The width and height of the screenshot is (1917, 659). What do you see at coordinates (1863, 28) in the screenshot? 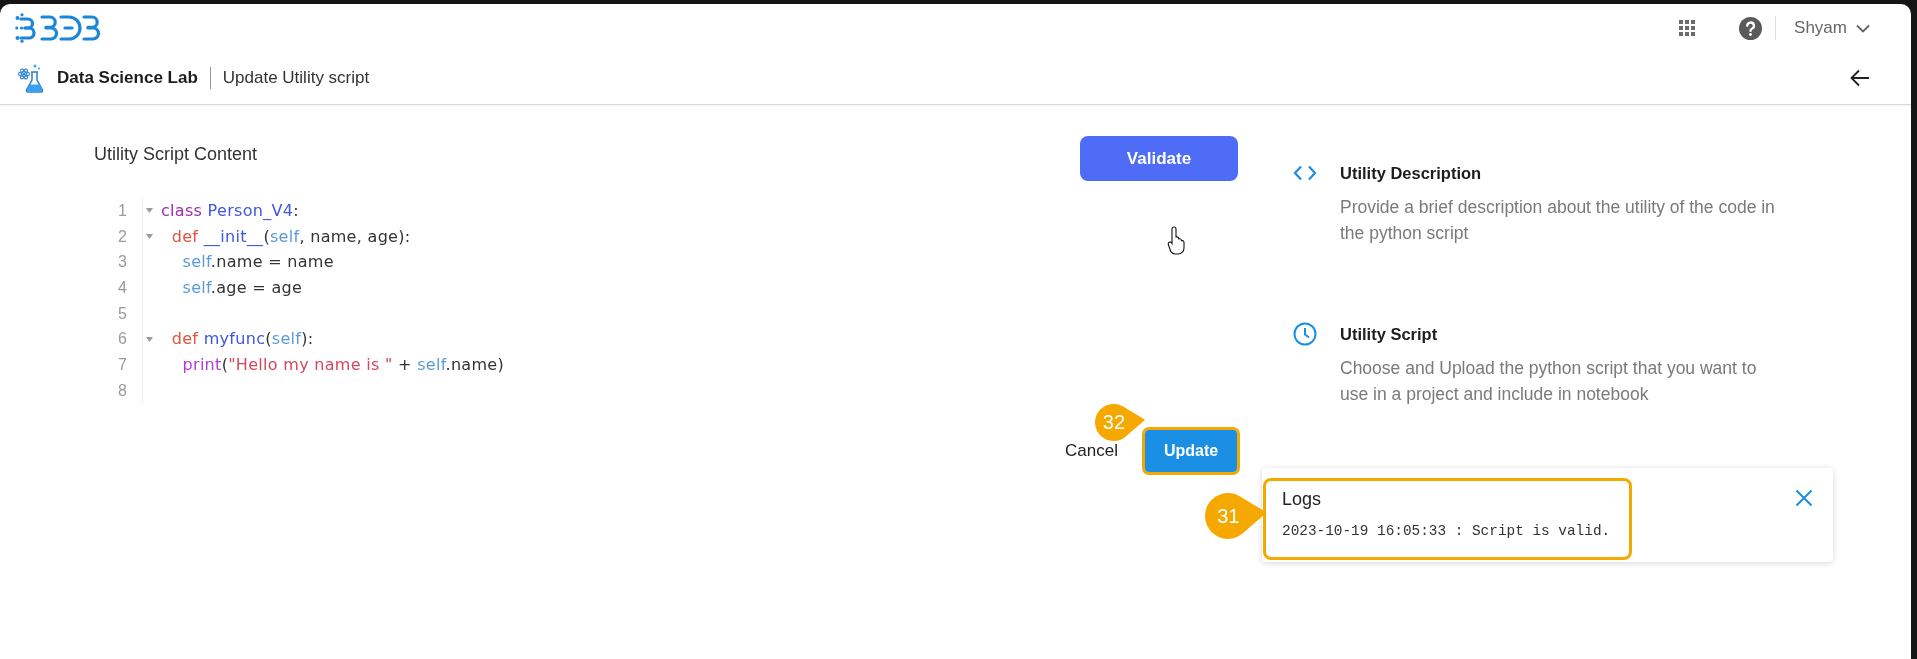
I see `chevron-down-icon` at bounding box center [1863, 28].